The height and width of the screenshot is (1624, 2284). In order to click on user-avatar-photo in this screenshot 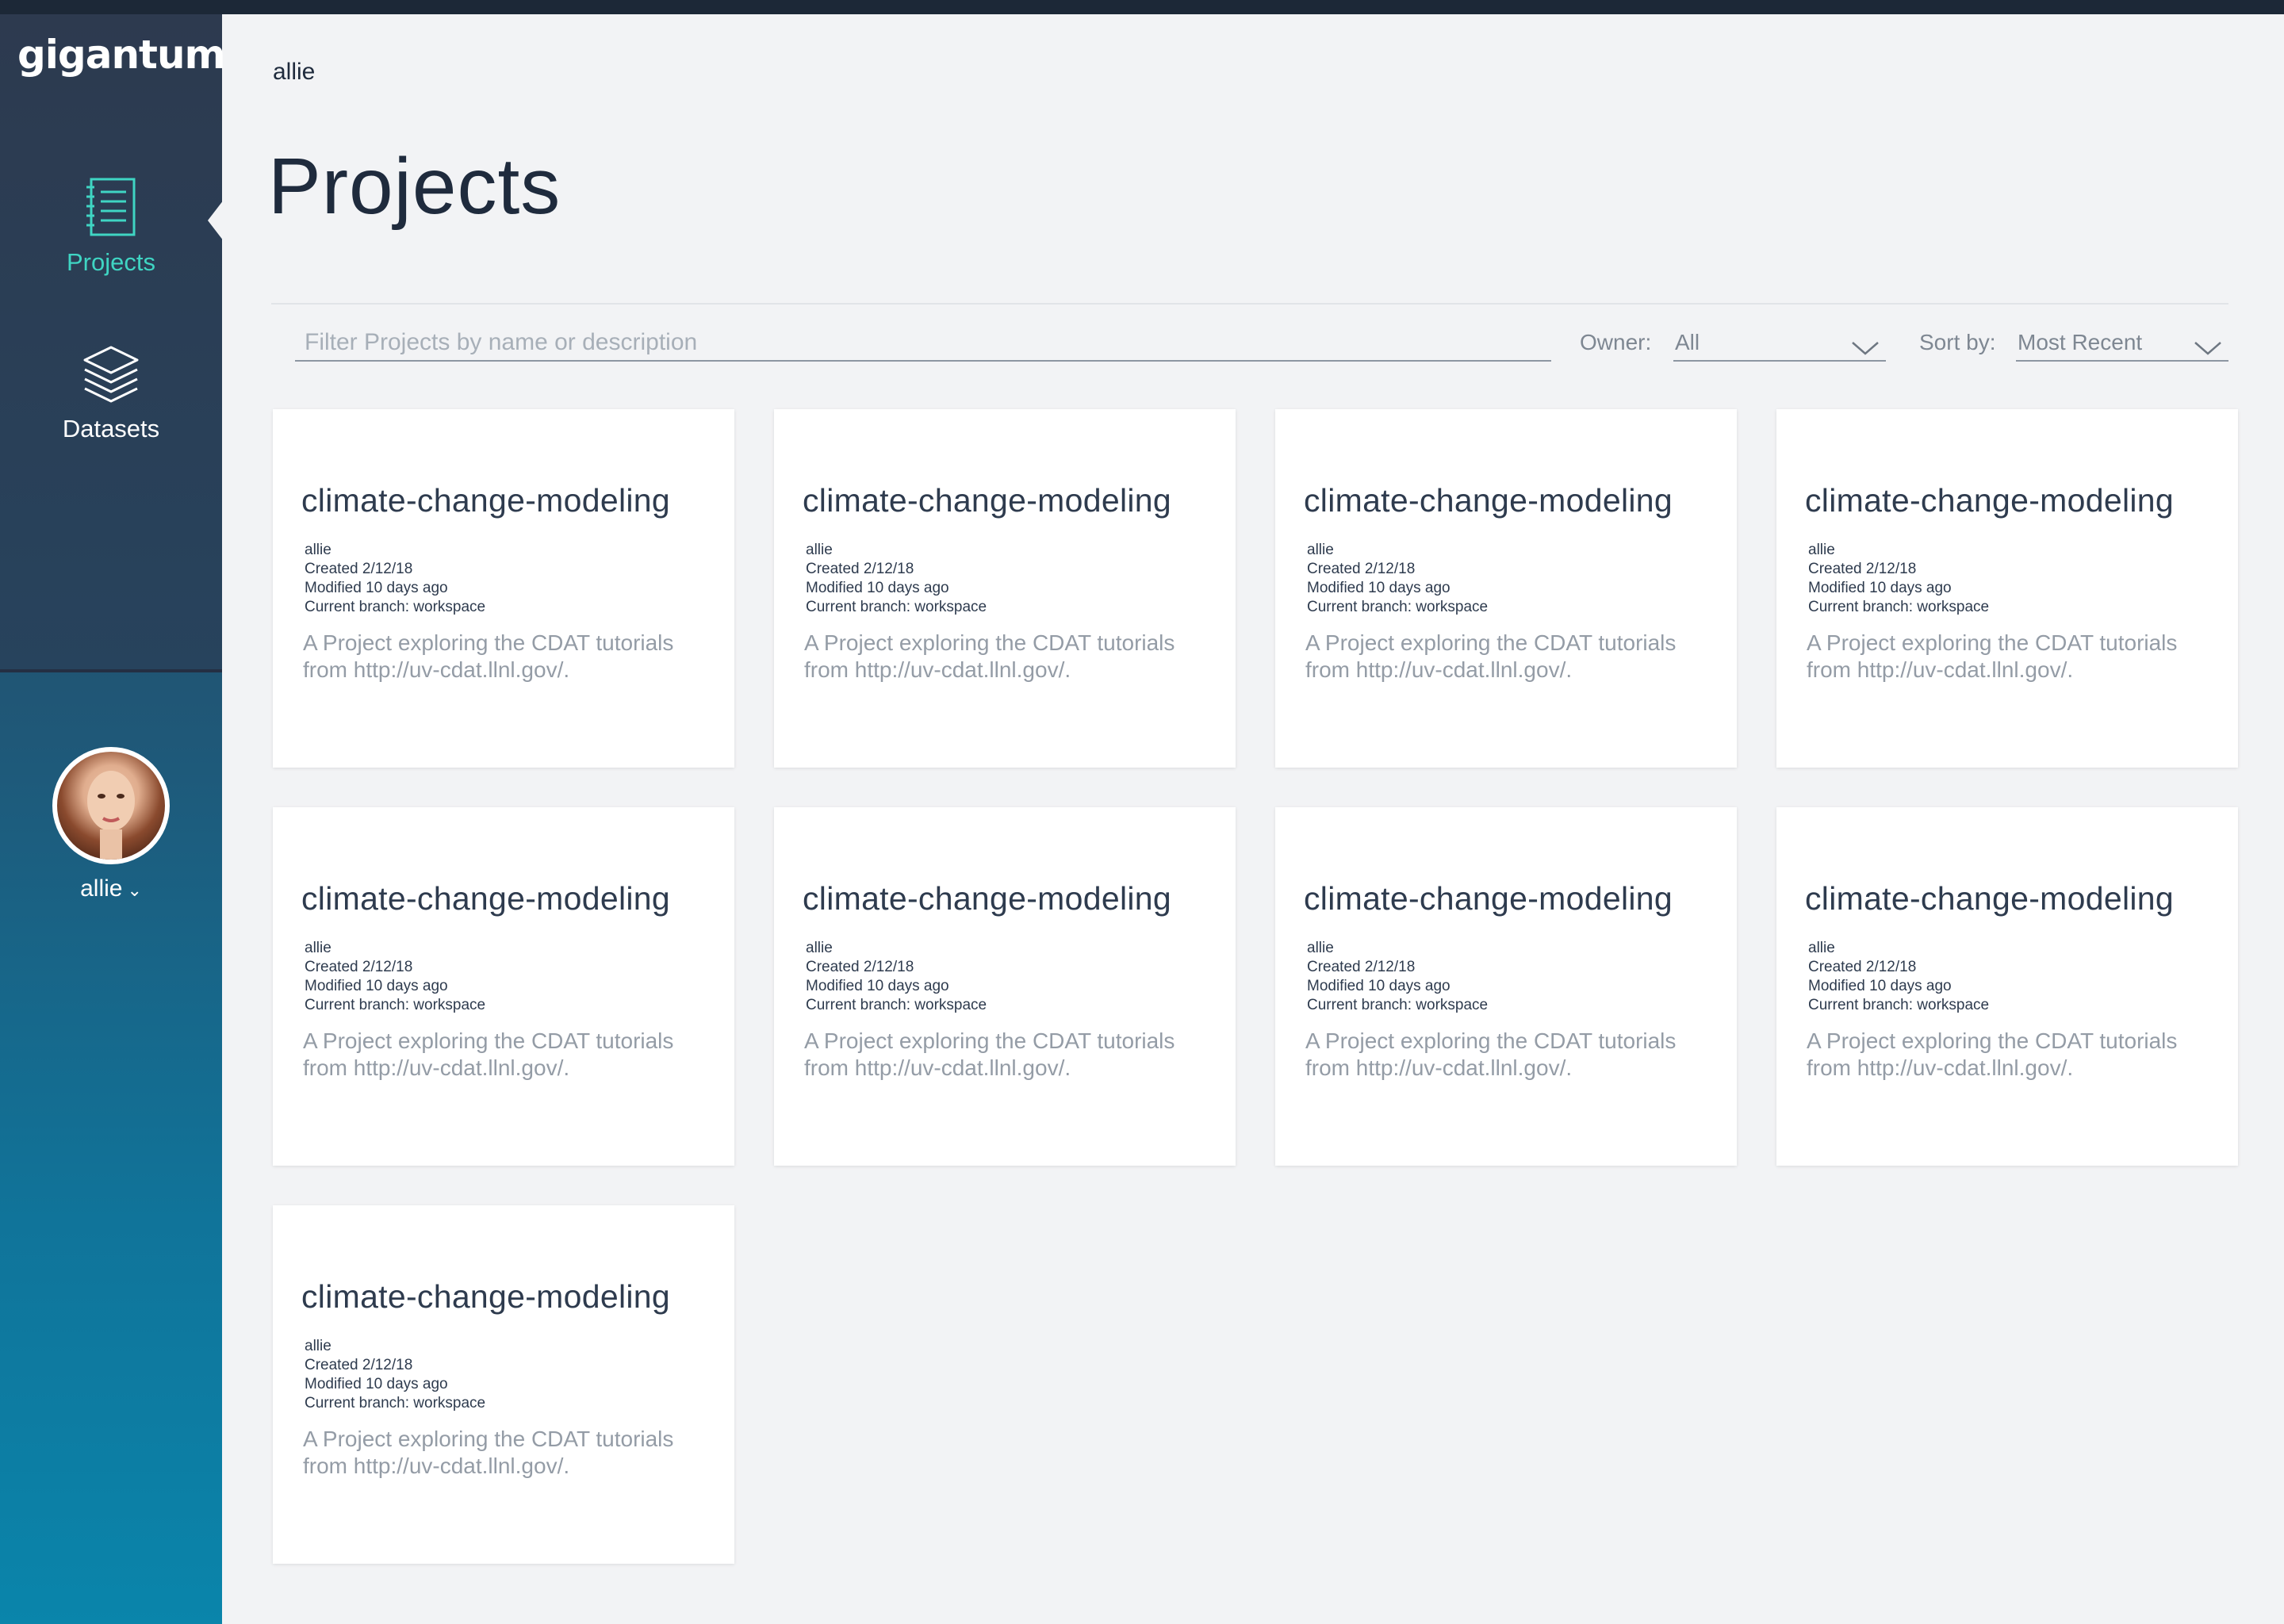, I will do `click(111, 806)`.